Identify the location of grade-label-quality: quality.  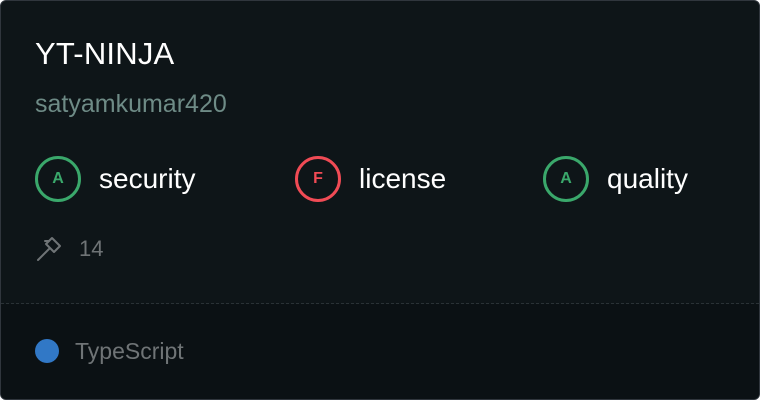
(647, 178).